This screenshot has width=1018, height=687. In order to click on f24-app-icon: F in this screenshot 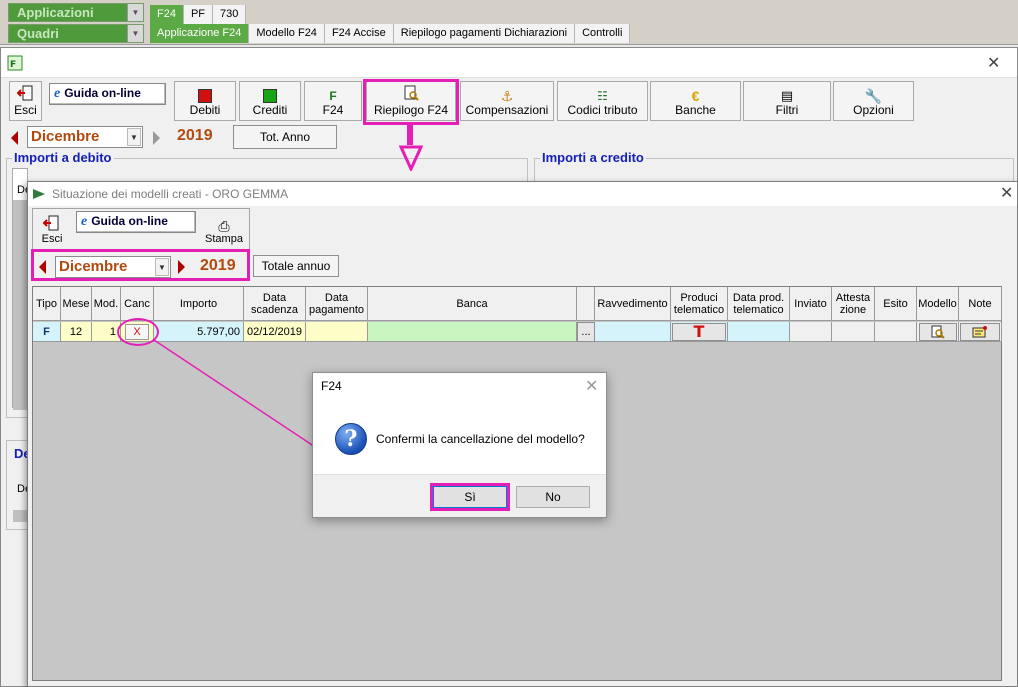, I will do `click(15, 63)`.